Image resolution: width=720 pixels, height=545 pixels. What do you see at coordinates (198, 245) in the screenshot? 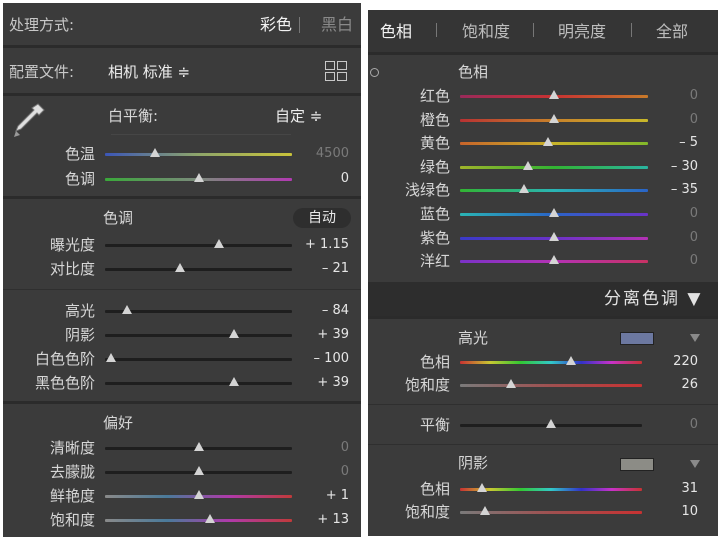
I see `exposure-slider-track` at bounding box center [198, 245].